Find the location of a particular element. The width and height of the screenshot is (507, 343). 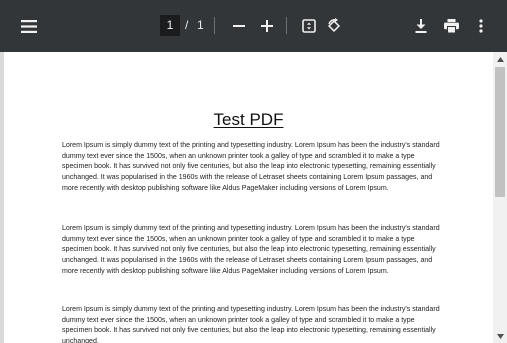

fit-page-icon is located at coordinates (309, 26).